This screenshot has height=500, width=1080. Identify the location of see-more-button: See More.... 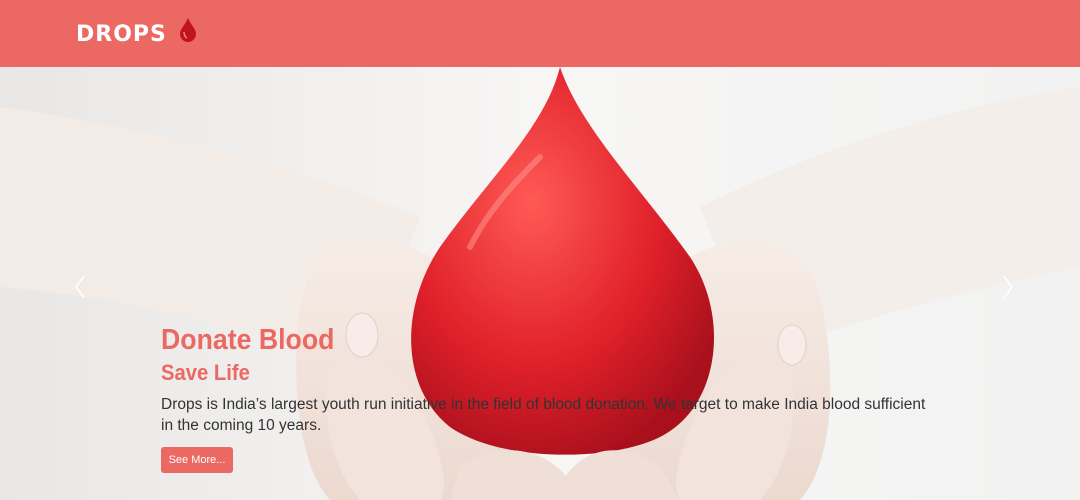
(197, 460).